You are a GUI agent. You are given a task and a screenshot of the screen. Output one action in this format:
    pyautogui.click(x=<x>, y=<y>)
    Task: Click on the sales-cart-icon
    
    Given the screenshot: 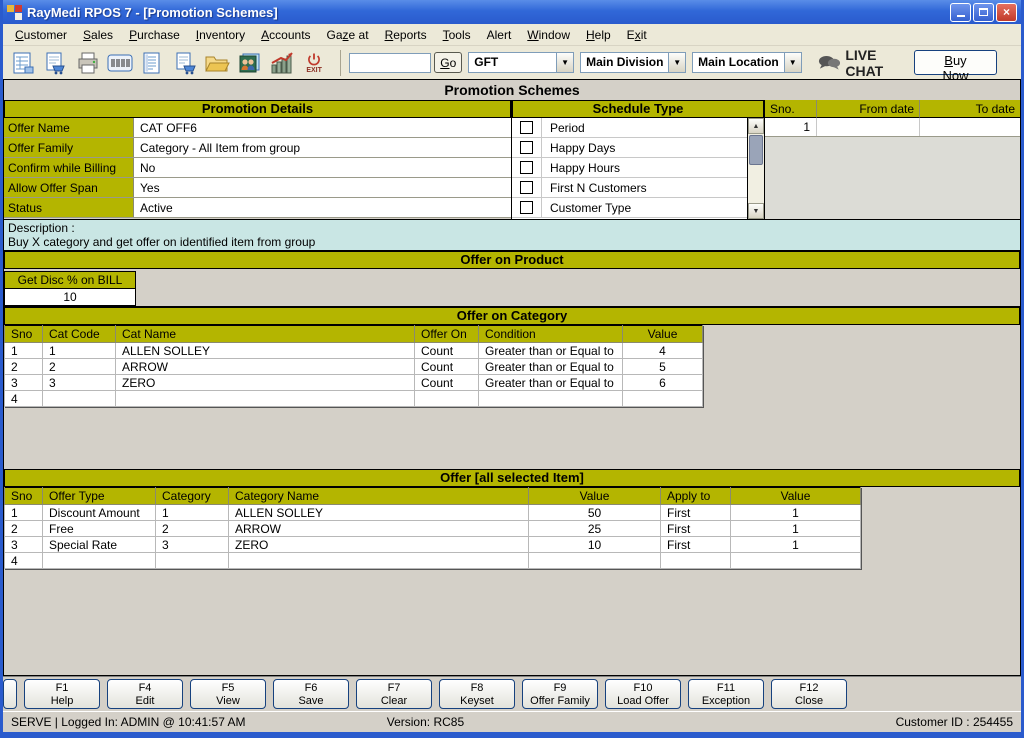 What is the action you would take?
    pyautogui.click(x=55, y=63)
    